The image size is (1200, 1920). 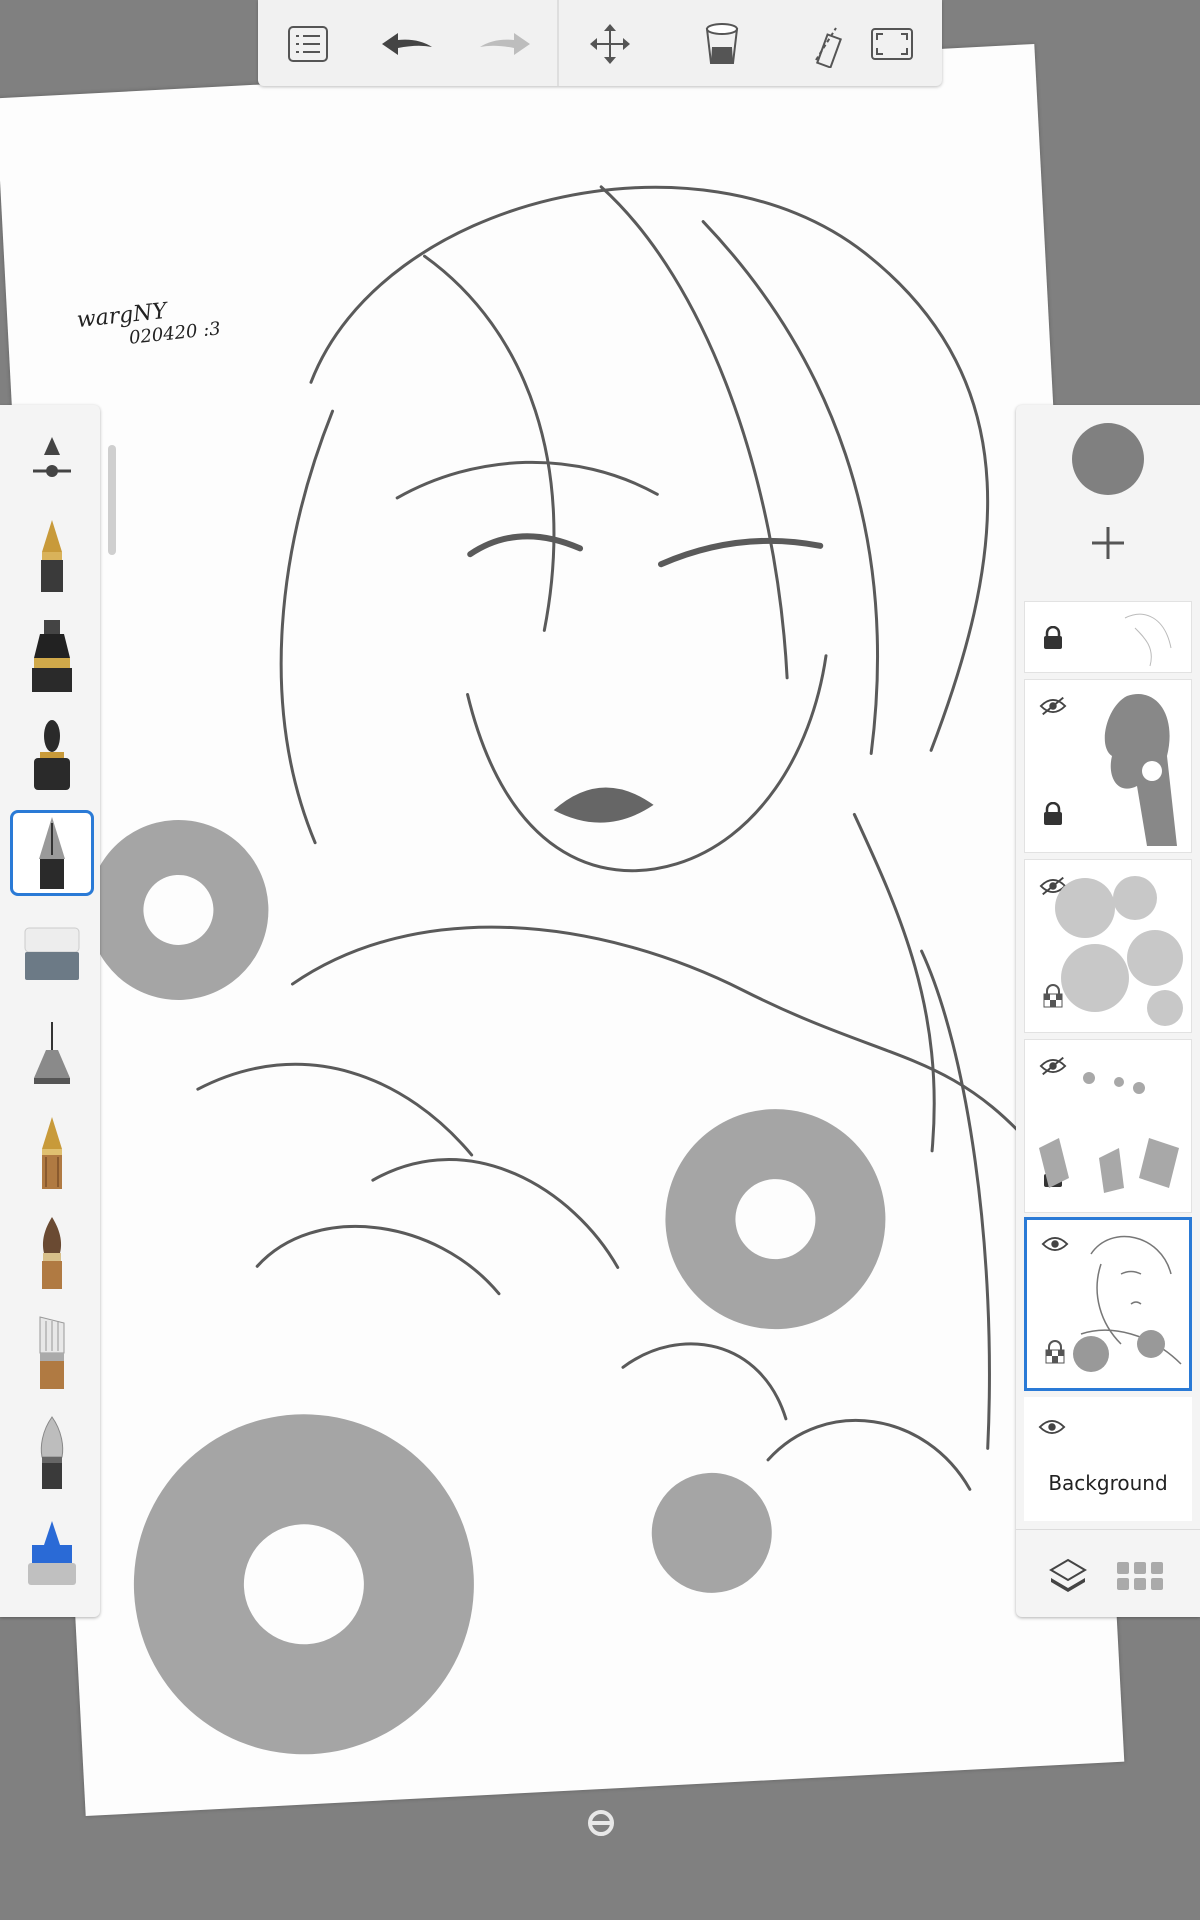 What do you see at coordinates (1108, 1459) in the screenshot?
I see `background-layer: Background` at bounding box center [1108, 1459].